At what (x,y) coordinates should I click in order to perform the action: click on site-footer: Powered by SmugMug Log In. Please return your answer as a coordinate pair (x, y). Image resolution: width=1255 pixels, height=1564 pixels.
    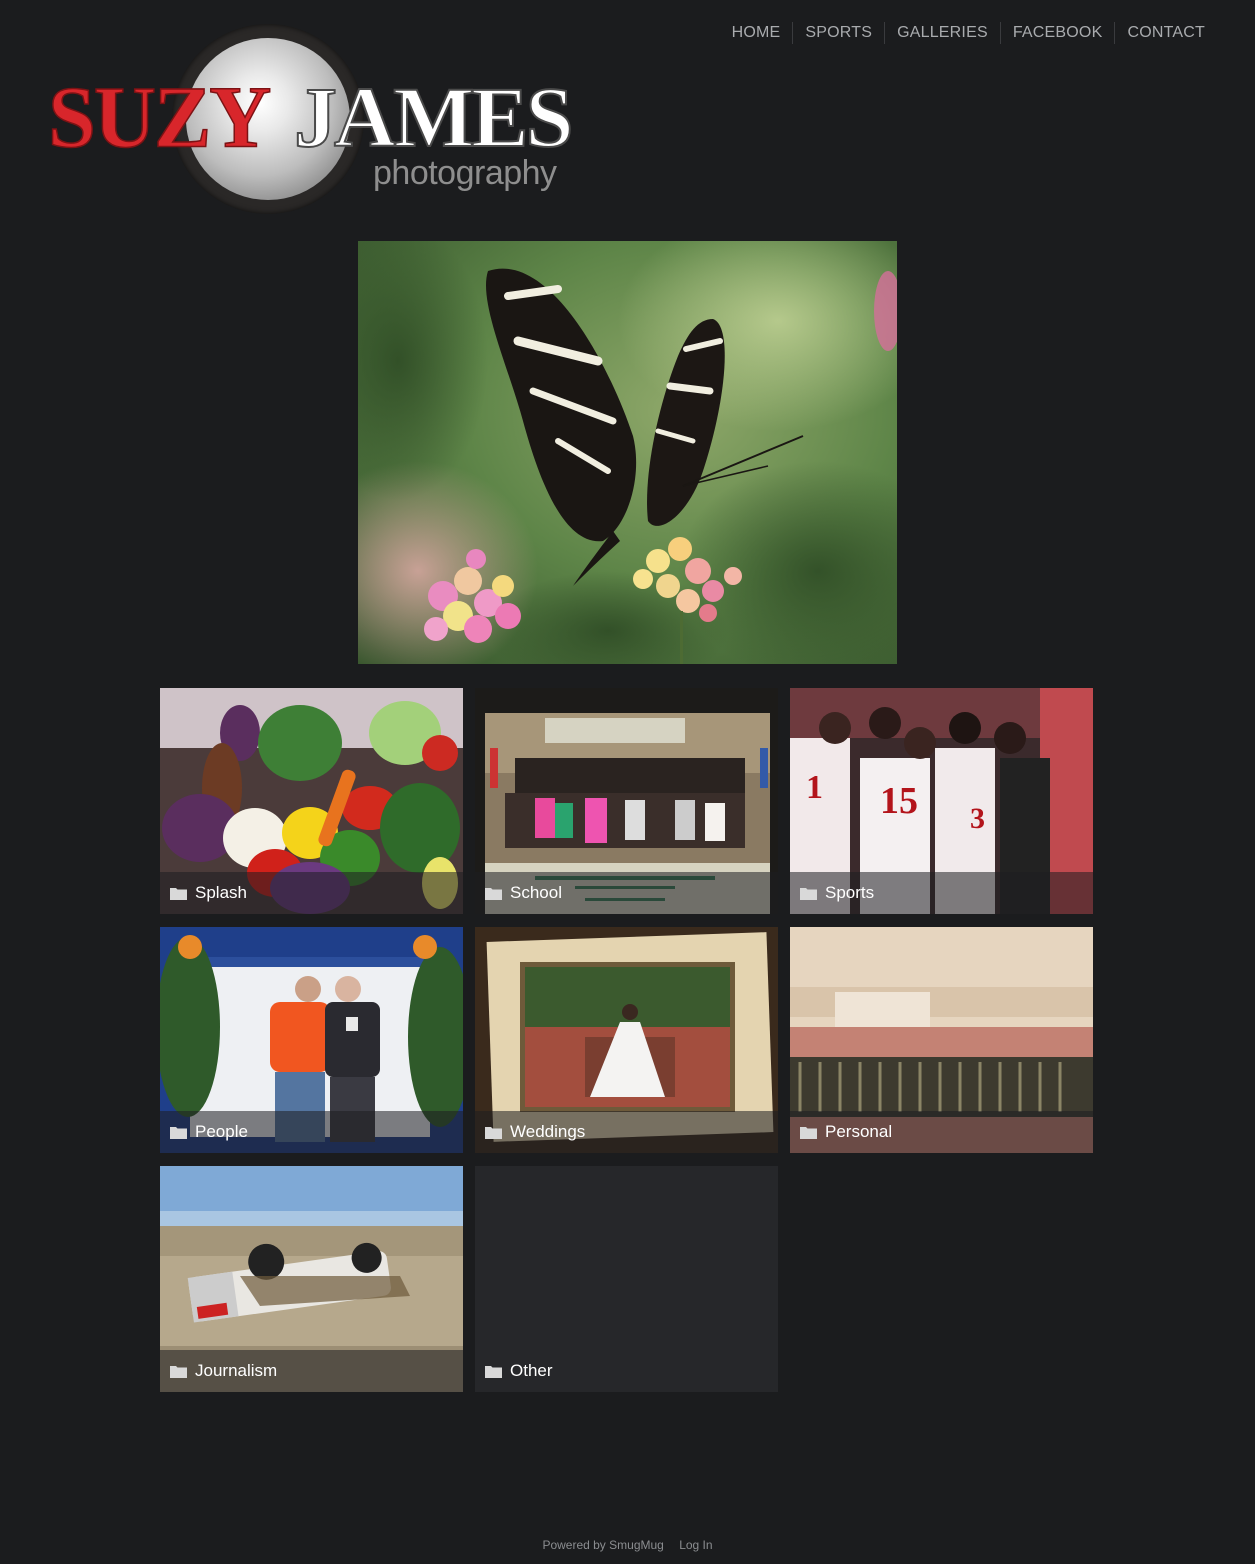
    Looking at the image, I should click on (627, 1545).